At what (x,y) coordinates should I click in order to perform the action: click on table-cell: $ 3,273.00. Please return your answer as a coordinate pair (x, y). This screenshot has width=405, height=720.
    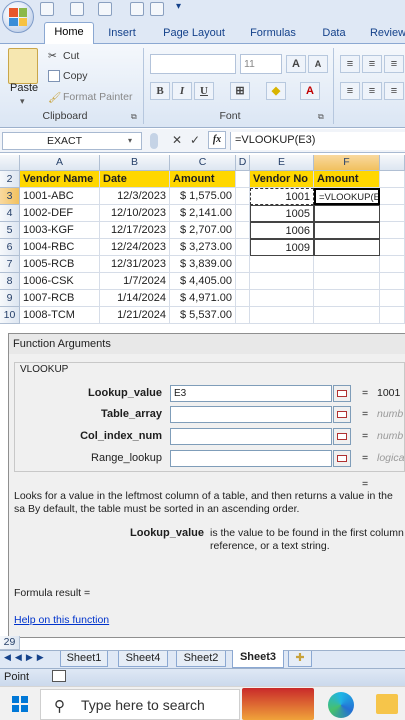
    Looking at the image, I should click on (203, 247).